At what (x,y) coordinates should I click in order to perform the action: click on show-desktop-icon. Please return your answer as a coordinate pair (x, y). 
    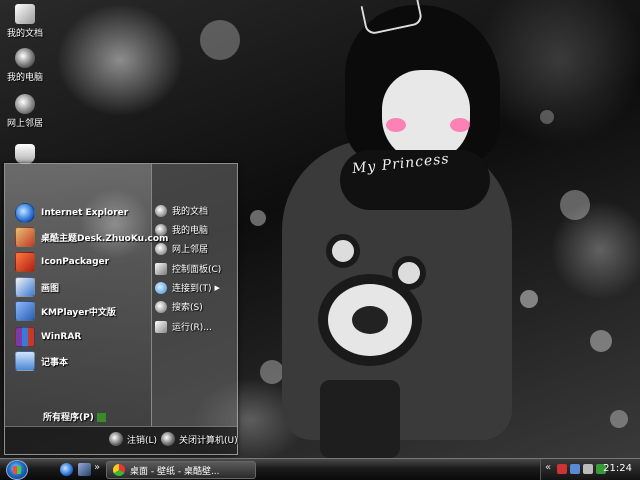
    Looking at the image, I should click on (84, 469).